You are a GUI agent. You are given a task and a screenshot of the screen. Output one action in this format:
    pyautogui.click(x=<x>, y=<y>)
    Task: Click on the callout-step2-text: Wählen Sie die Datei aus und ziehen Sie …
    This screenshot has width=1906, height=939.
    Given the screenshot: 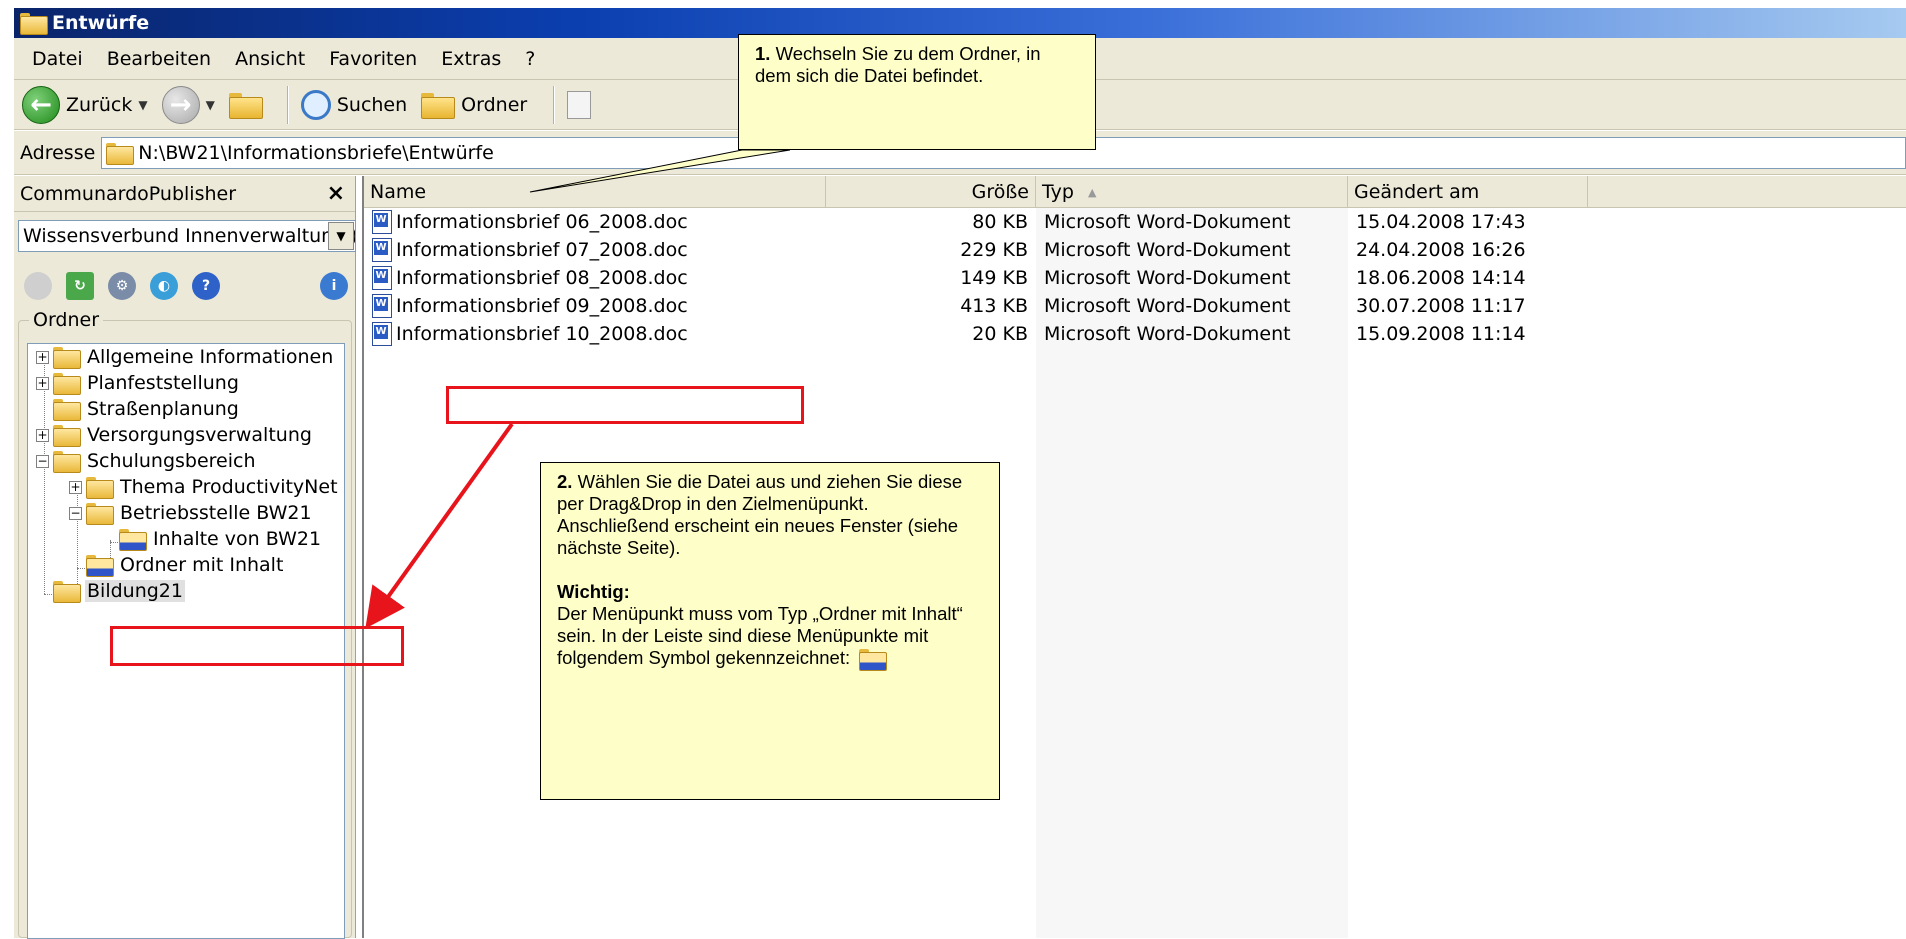 What is the action you would take?
    pyautogui.click(x=760, y=514)
    